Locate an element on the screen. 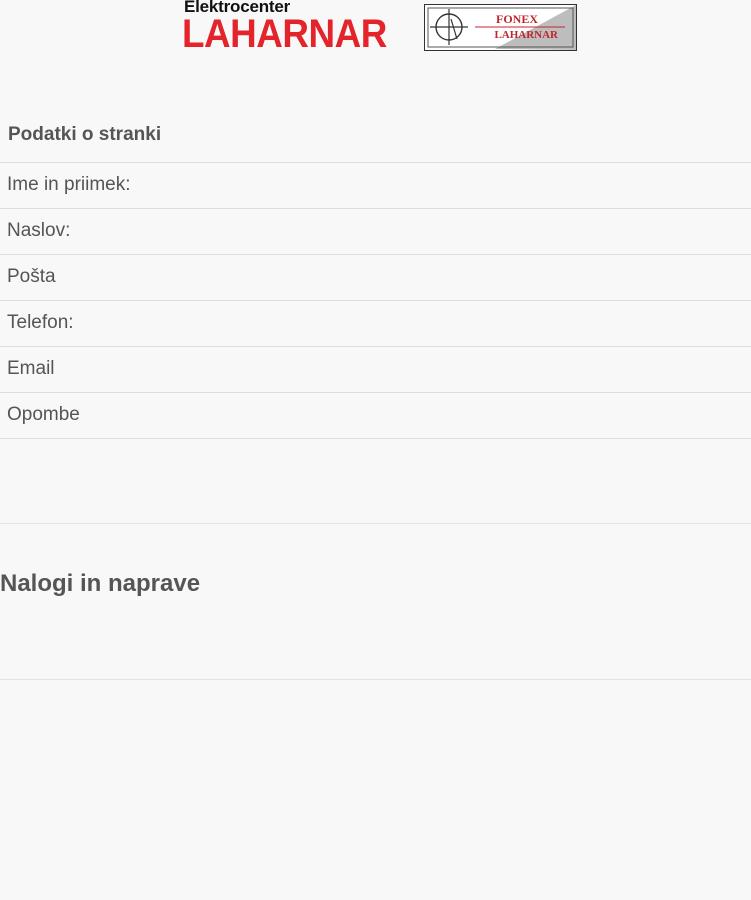 The width and height of the screenshot is (751, 900). field-row-name: Ime in priimek: is located at coordinates (375, 185).